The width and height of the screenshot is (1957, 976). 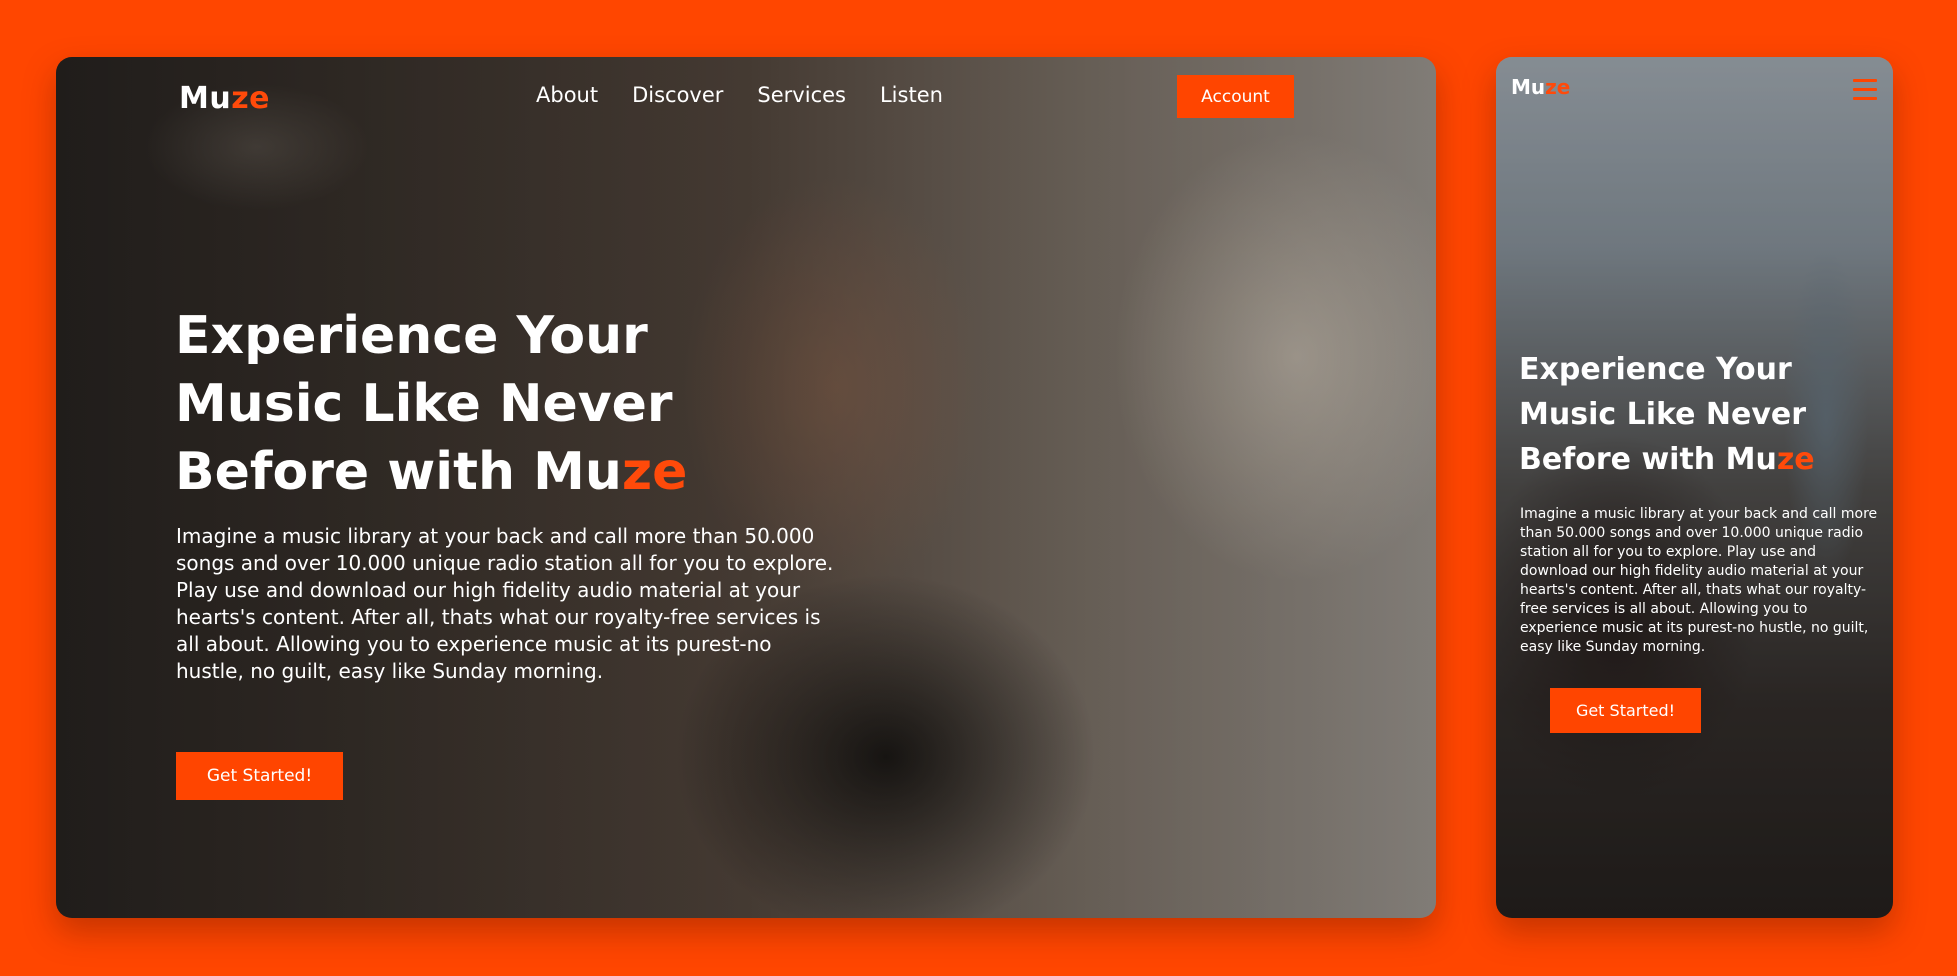 What do you see at coordinates (1625, 710) in the screenshot?
I see `mobile-get-started-button: Get Started!` at bounding box center [1625, 710].